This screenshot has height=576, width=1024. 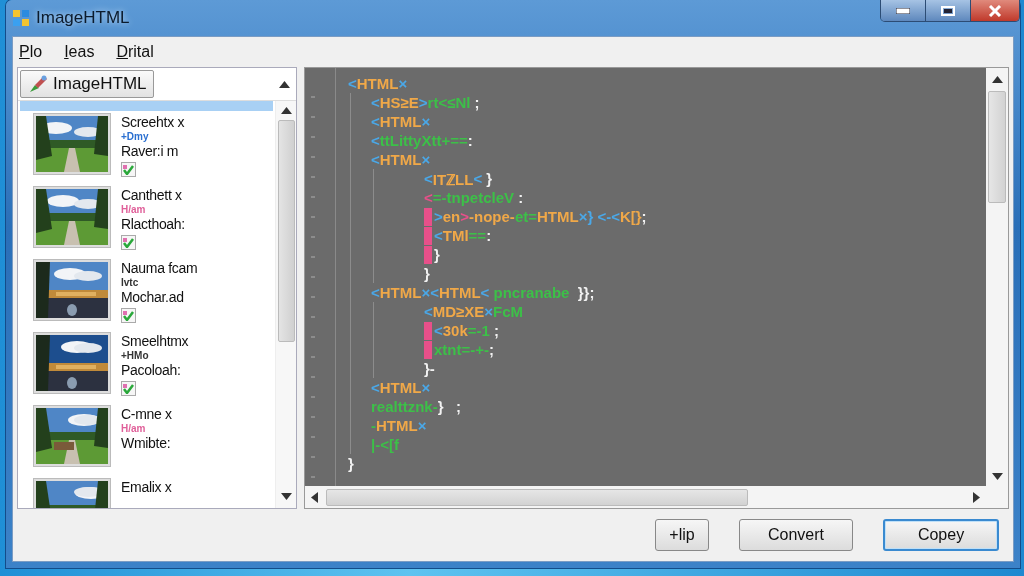 What do you see at coordinates (796, 535) in the screenshot?
I see `action-button: Convert` at bounding box center [796, 535].